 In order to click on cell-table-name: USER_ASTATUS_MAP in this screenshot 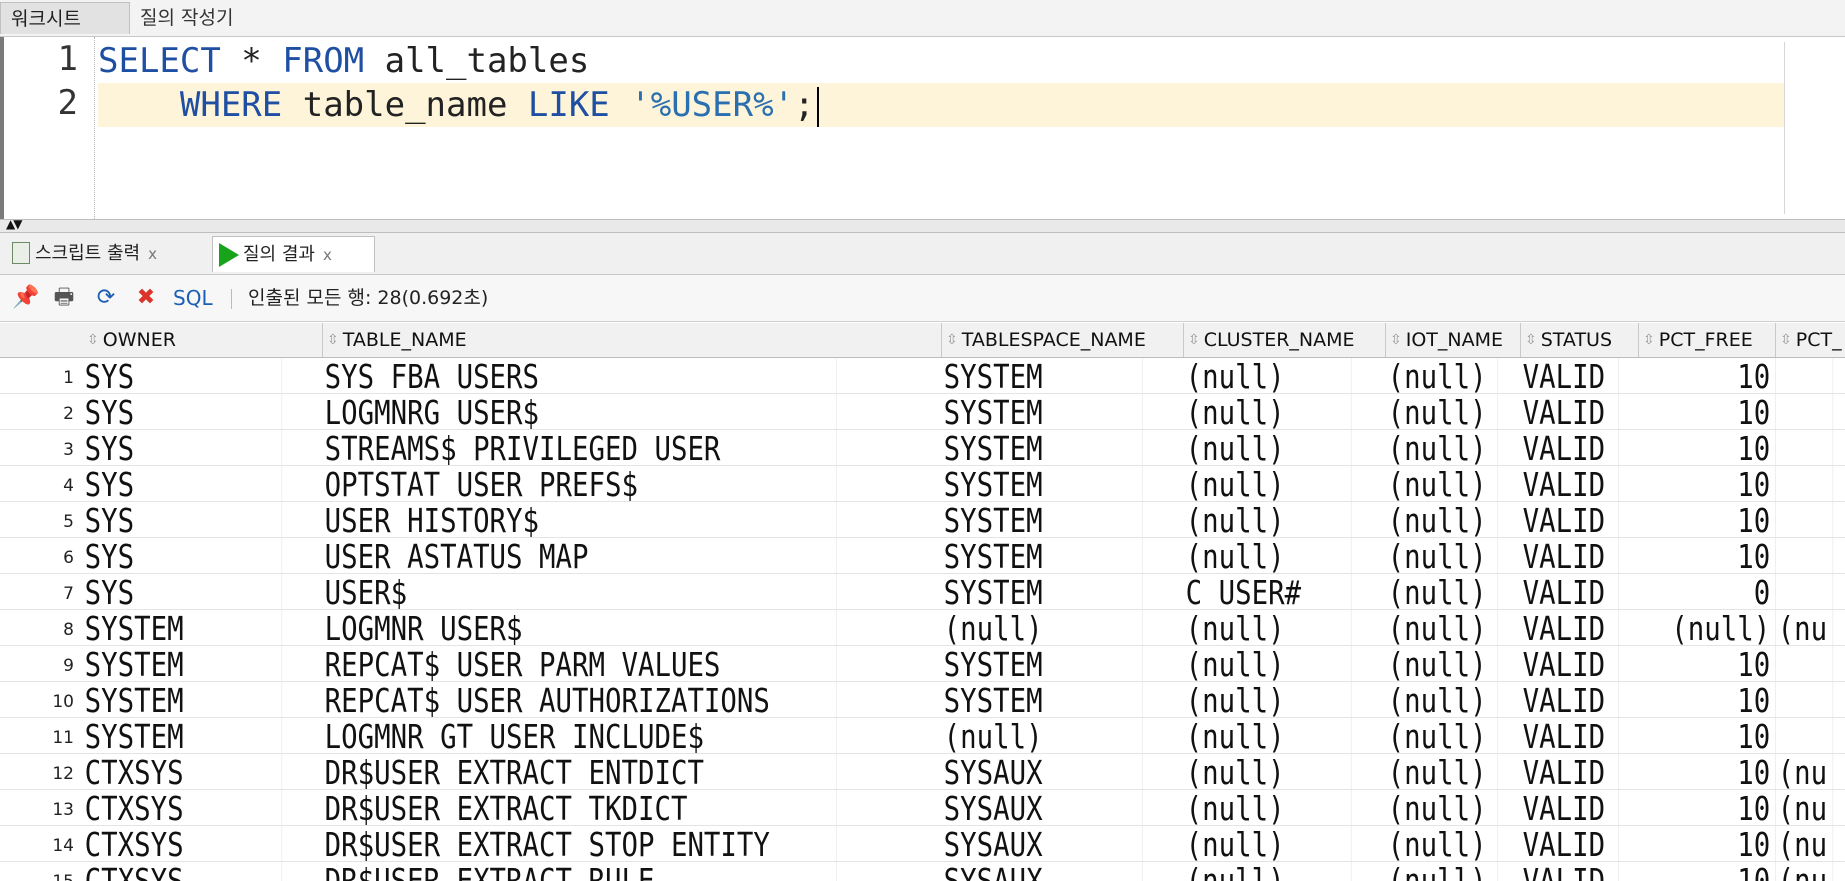, I will do `click(580, 555)`.